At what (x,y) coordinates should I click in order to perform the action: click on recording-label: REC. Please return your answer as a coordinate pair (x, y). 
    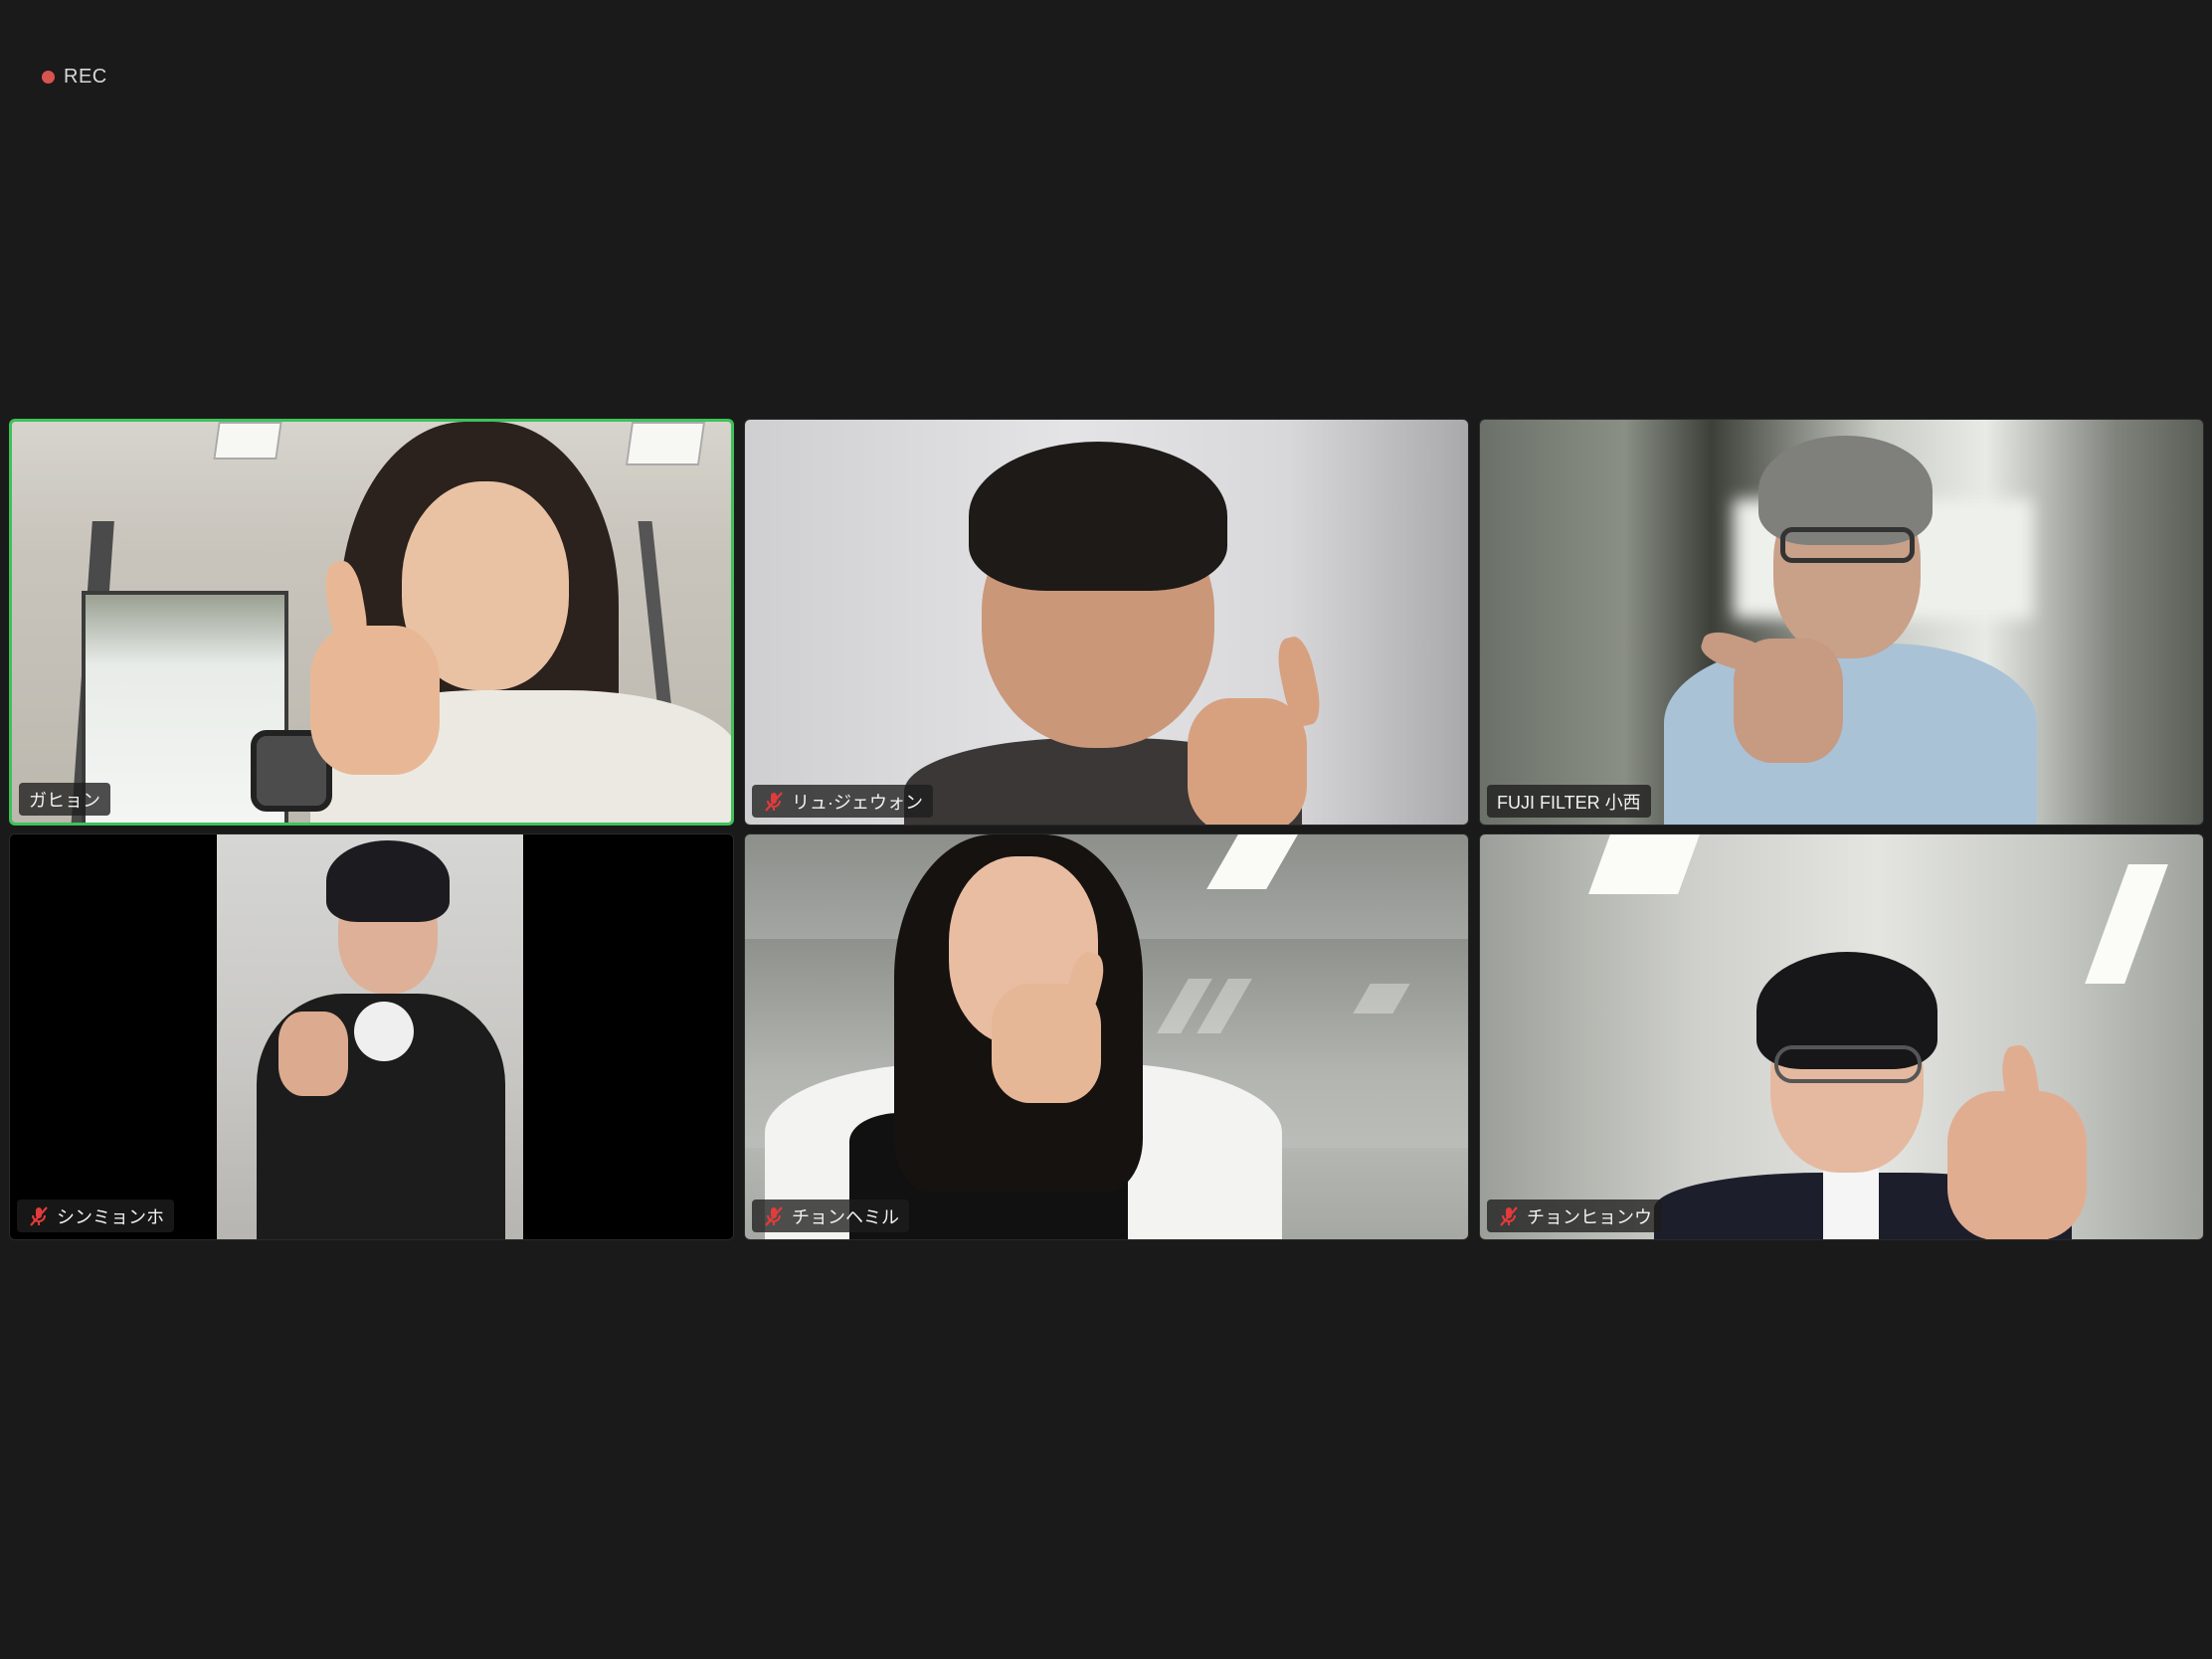
    Looking at the image, I should click on (85, 77).